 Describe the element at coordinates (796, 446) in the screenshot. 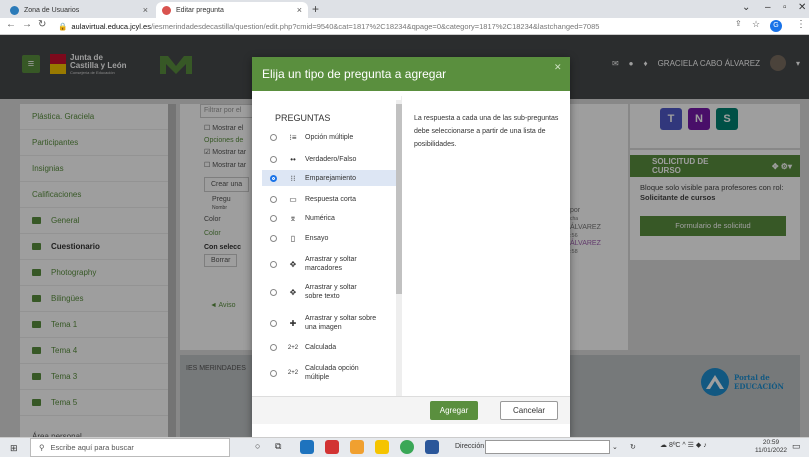

I see `notification-icon: ▭` at that location.